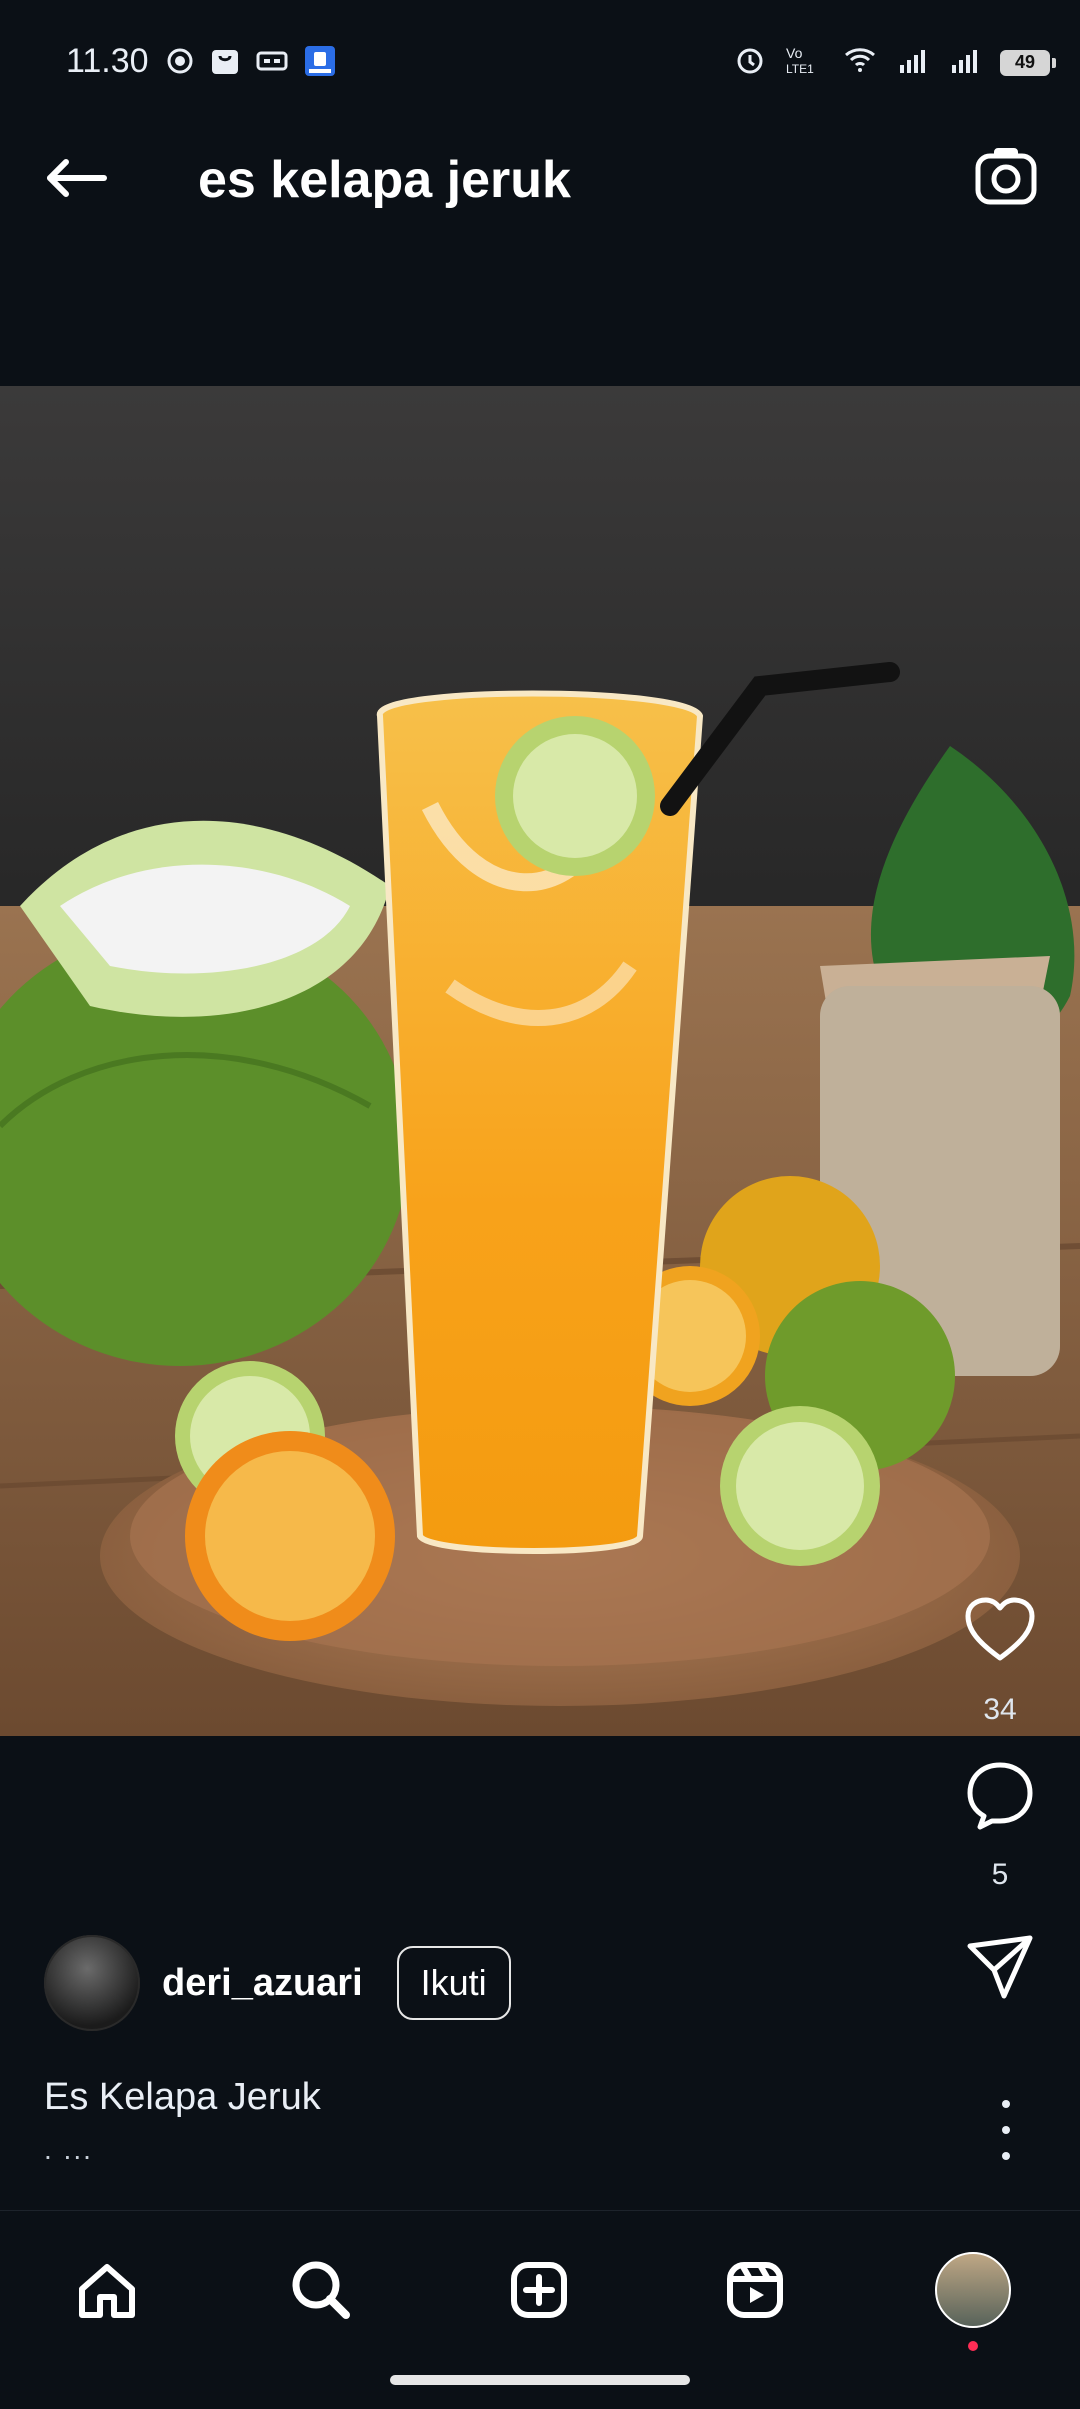 The height and width of the screenshot is (2409, 1080). I want to click on post-author-row: deri_azuari Ikuti, so click(277, 1983).